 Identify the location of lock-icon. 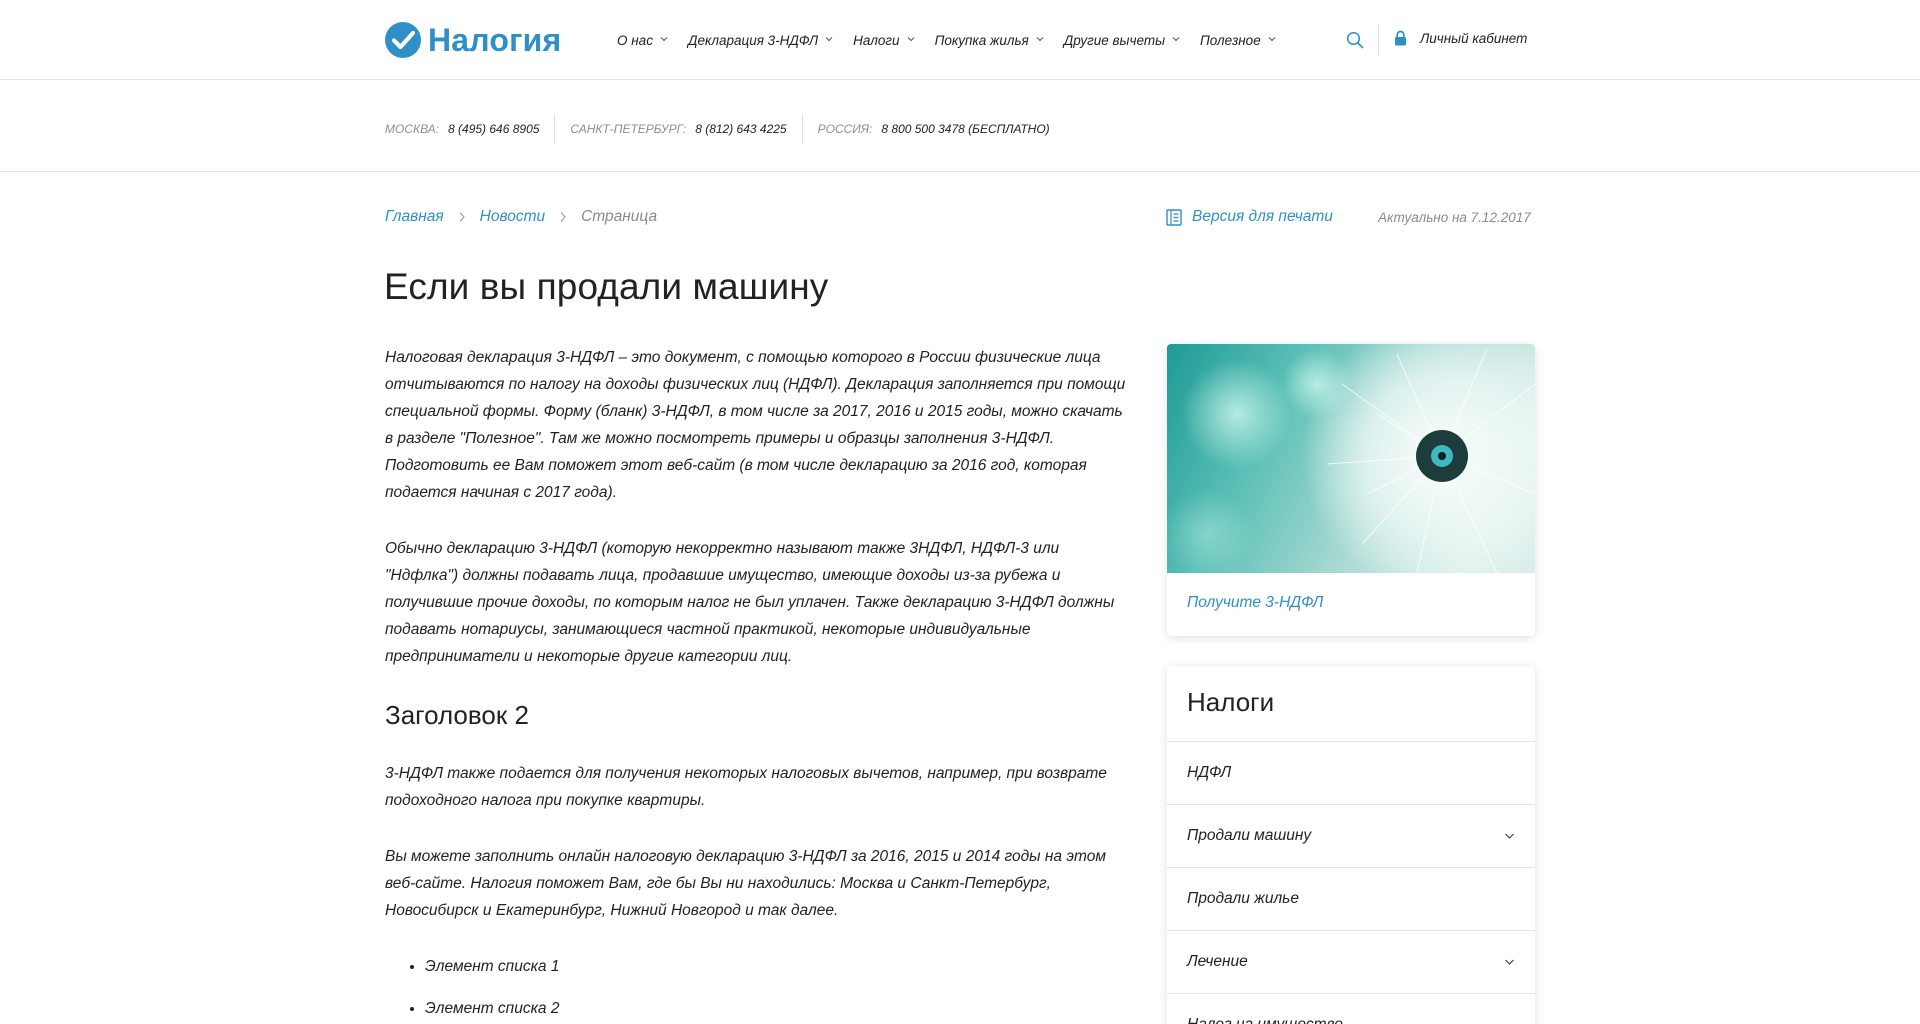
(1400, 38).